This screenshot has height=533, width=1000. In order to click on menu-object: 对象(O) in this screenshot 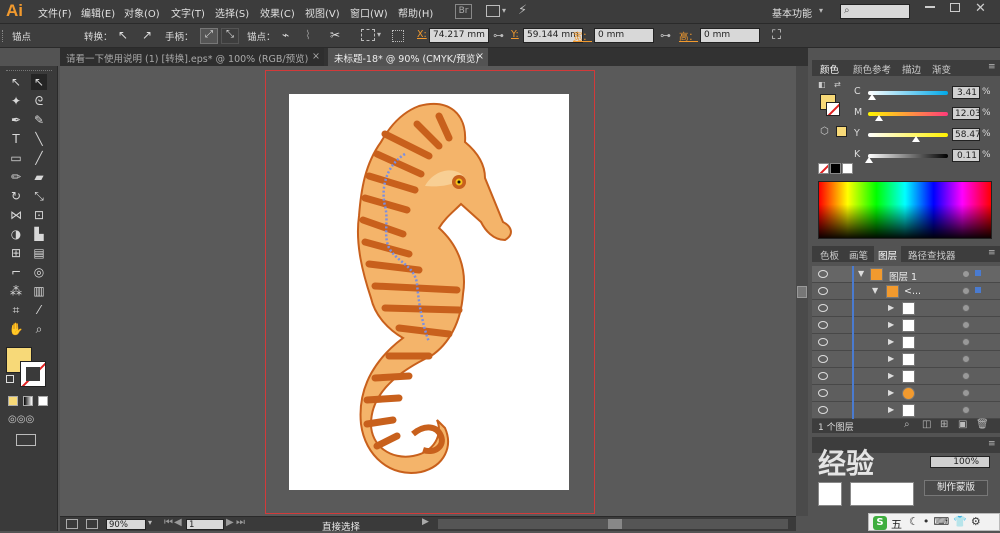, I will do `click(142, 12)`.